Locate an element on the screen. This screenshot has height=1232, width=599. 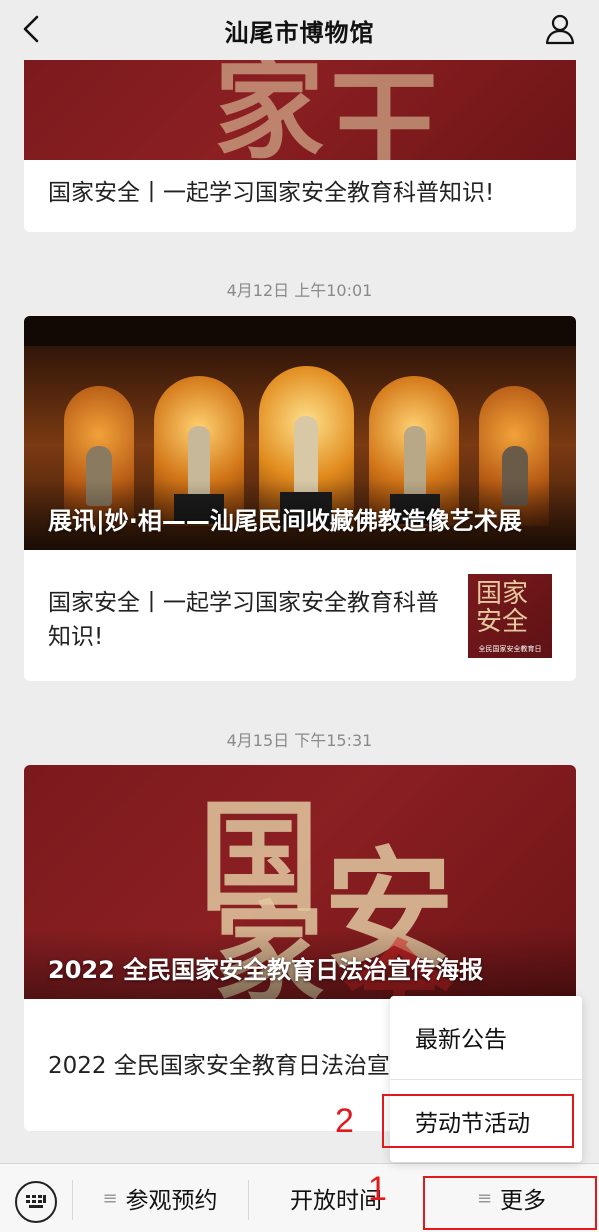
profile-button is located at coordinates (560, 29).